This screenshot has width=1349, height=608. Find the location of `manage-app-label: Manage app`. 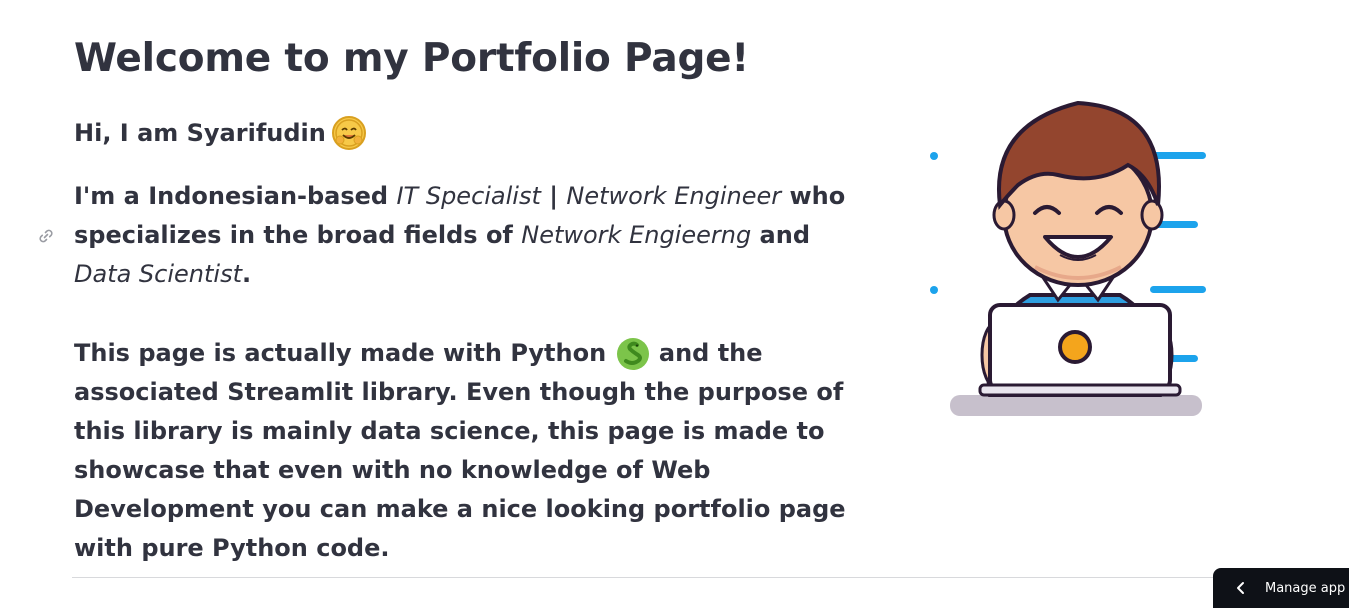

manage-app-label: Manage app is located at coordinates (1305, 588).